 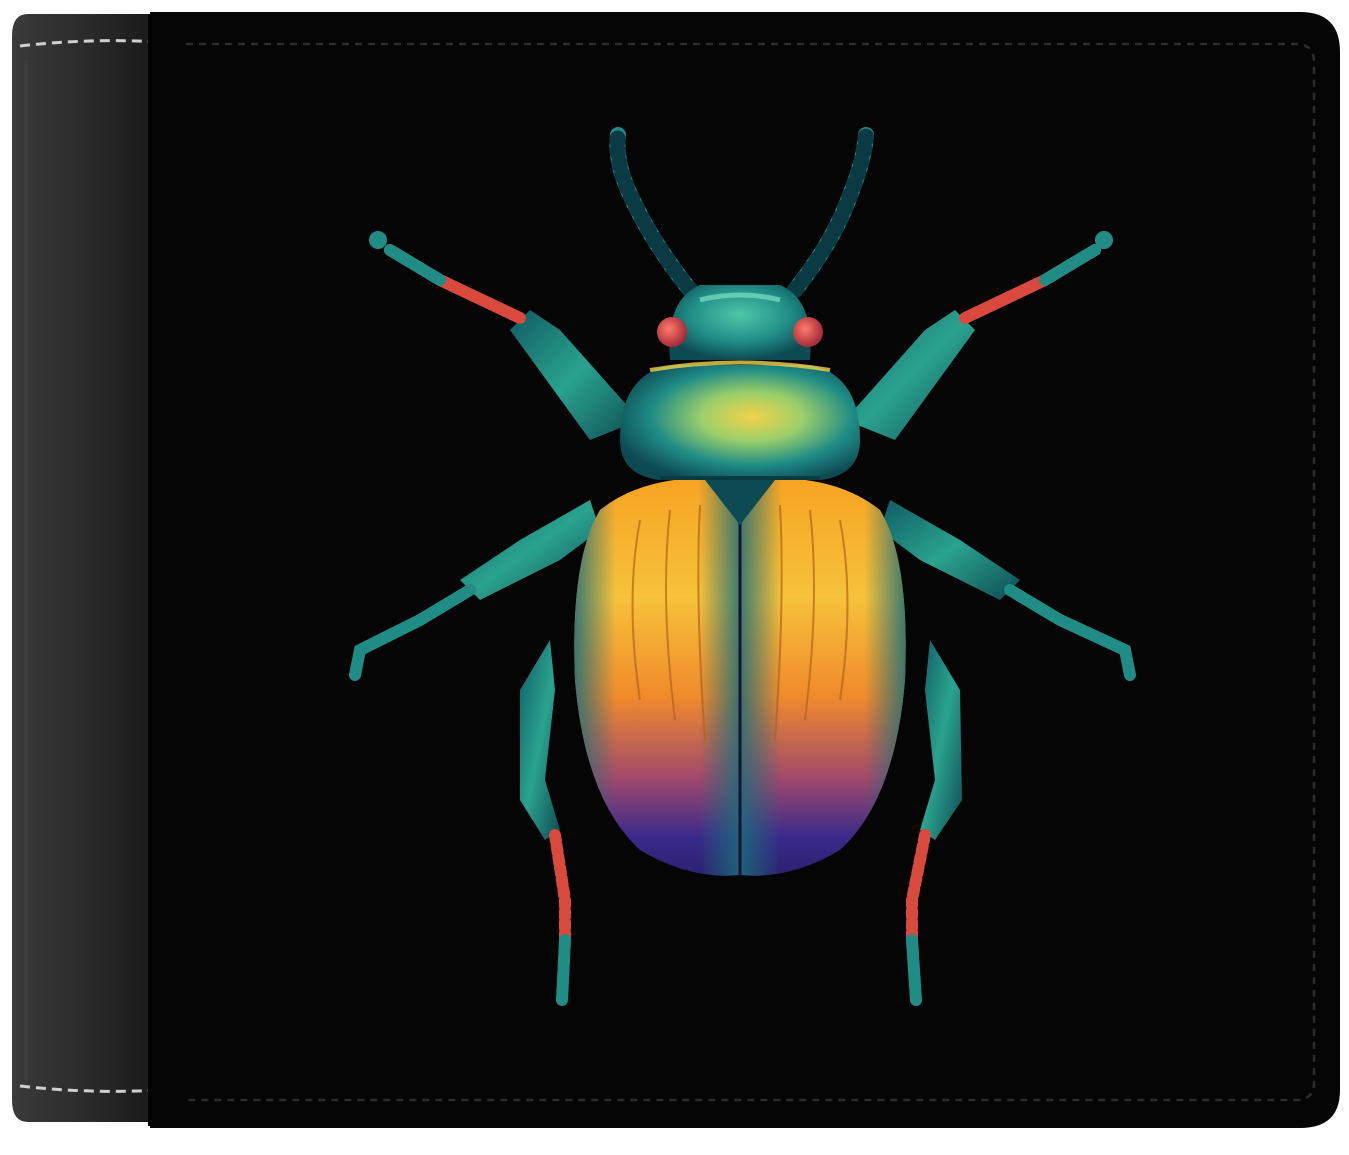 What do you see at coordinates (808, 332) in the screenshot?
I see `right-eye` at bounding box center [808, 332].